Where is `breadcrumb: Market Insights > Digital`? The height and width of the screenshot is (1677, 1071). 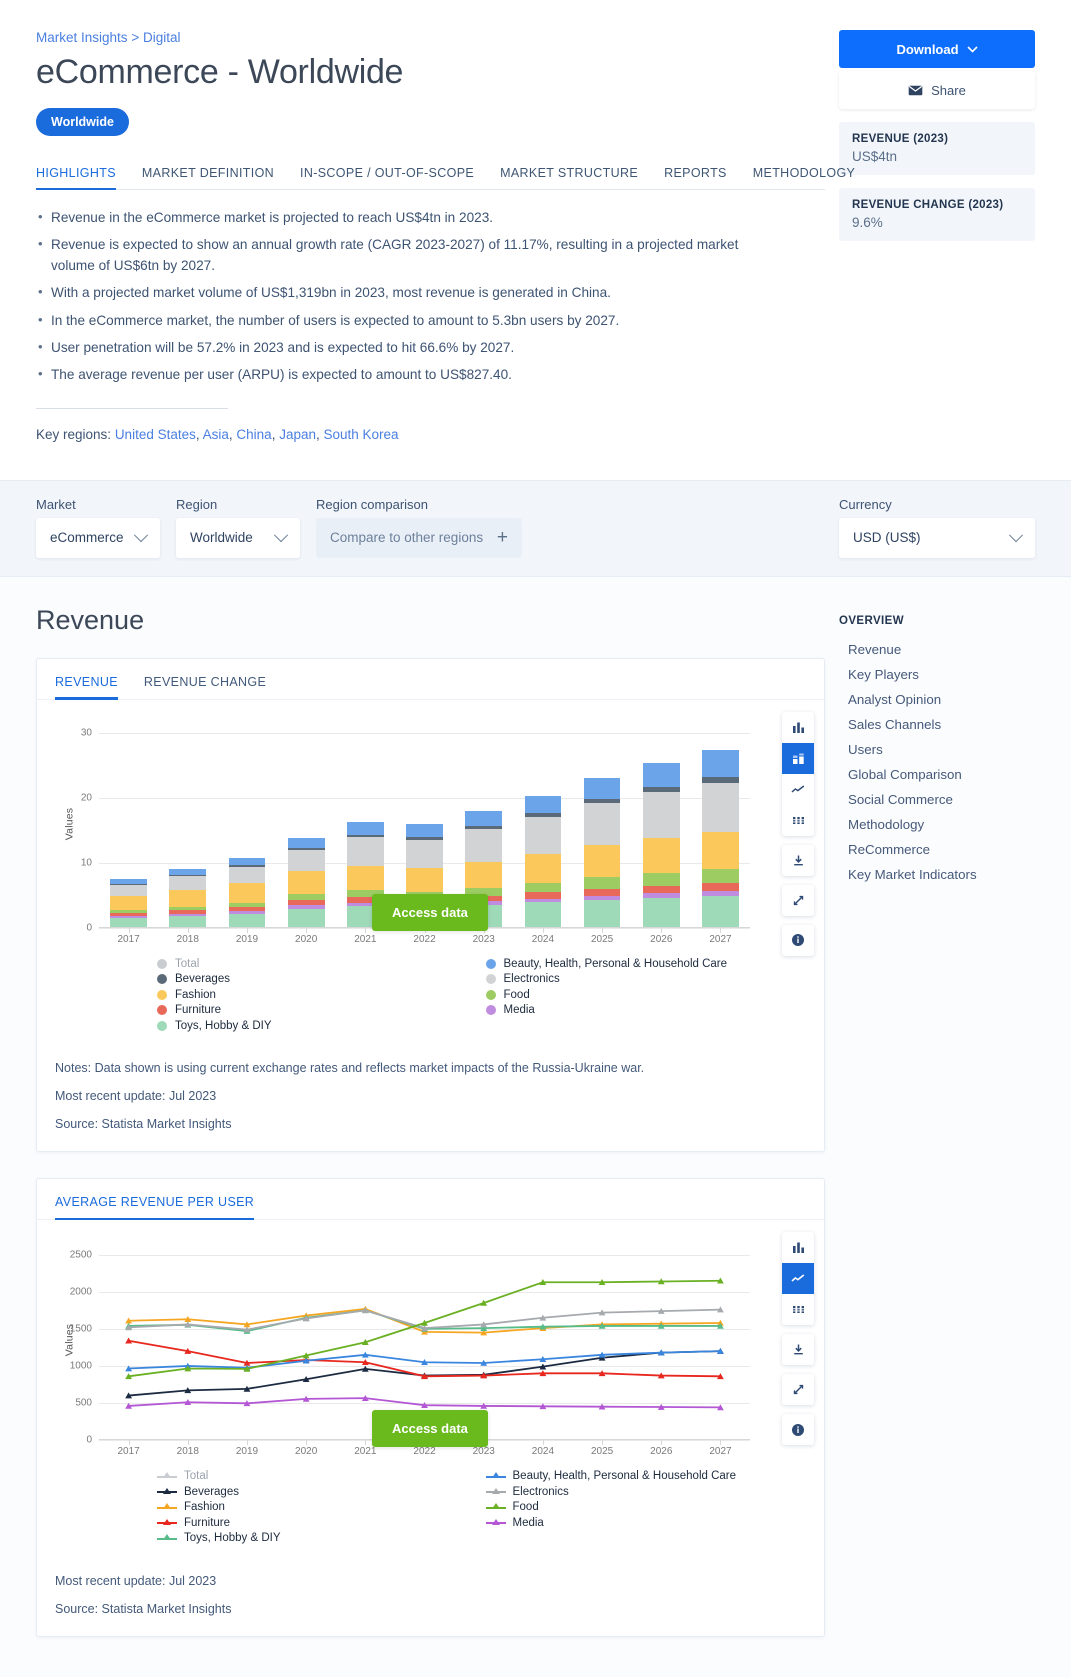 breadcrumb: Market Insights > Digital is located at coordinates (430, 37).